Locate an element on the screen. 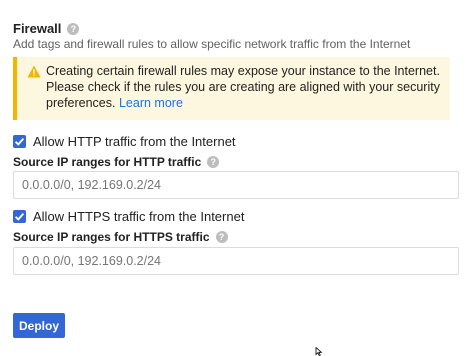  allow-http-checkbox-row: Allow HTTP traffic from the Internet is located at coordinates (124, 141).